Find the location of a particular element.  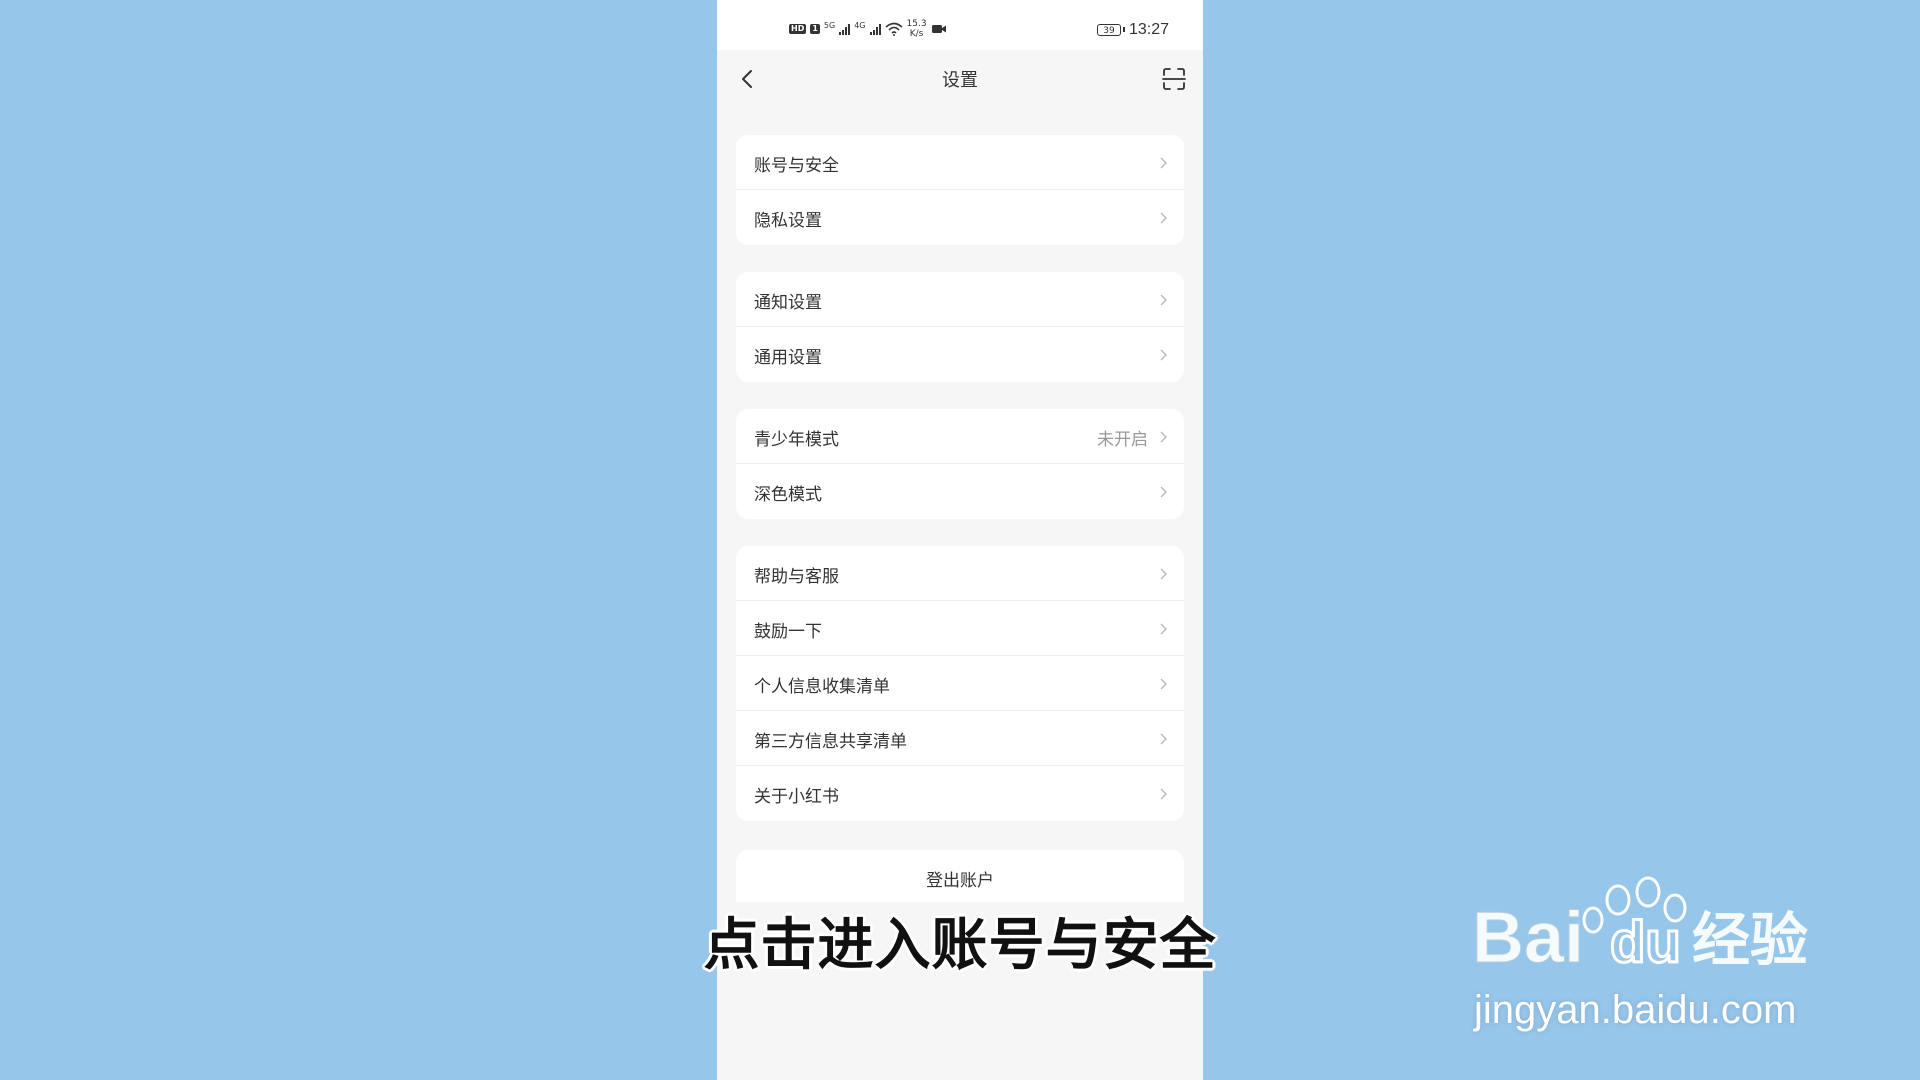

tutorial-caption: 点击进入账号与安全 is located at coordinates (960, 945).